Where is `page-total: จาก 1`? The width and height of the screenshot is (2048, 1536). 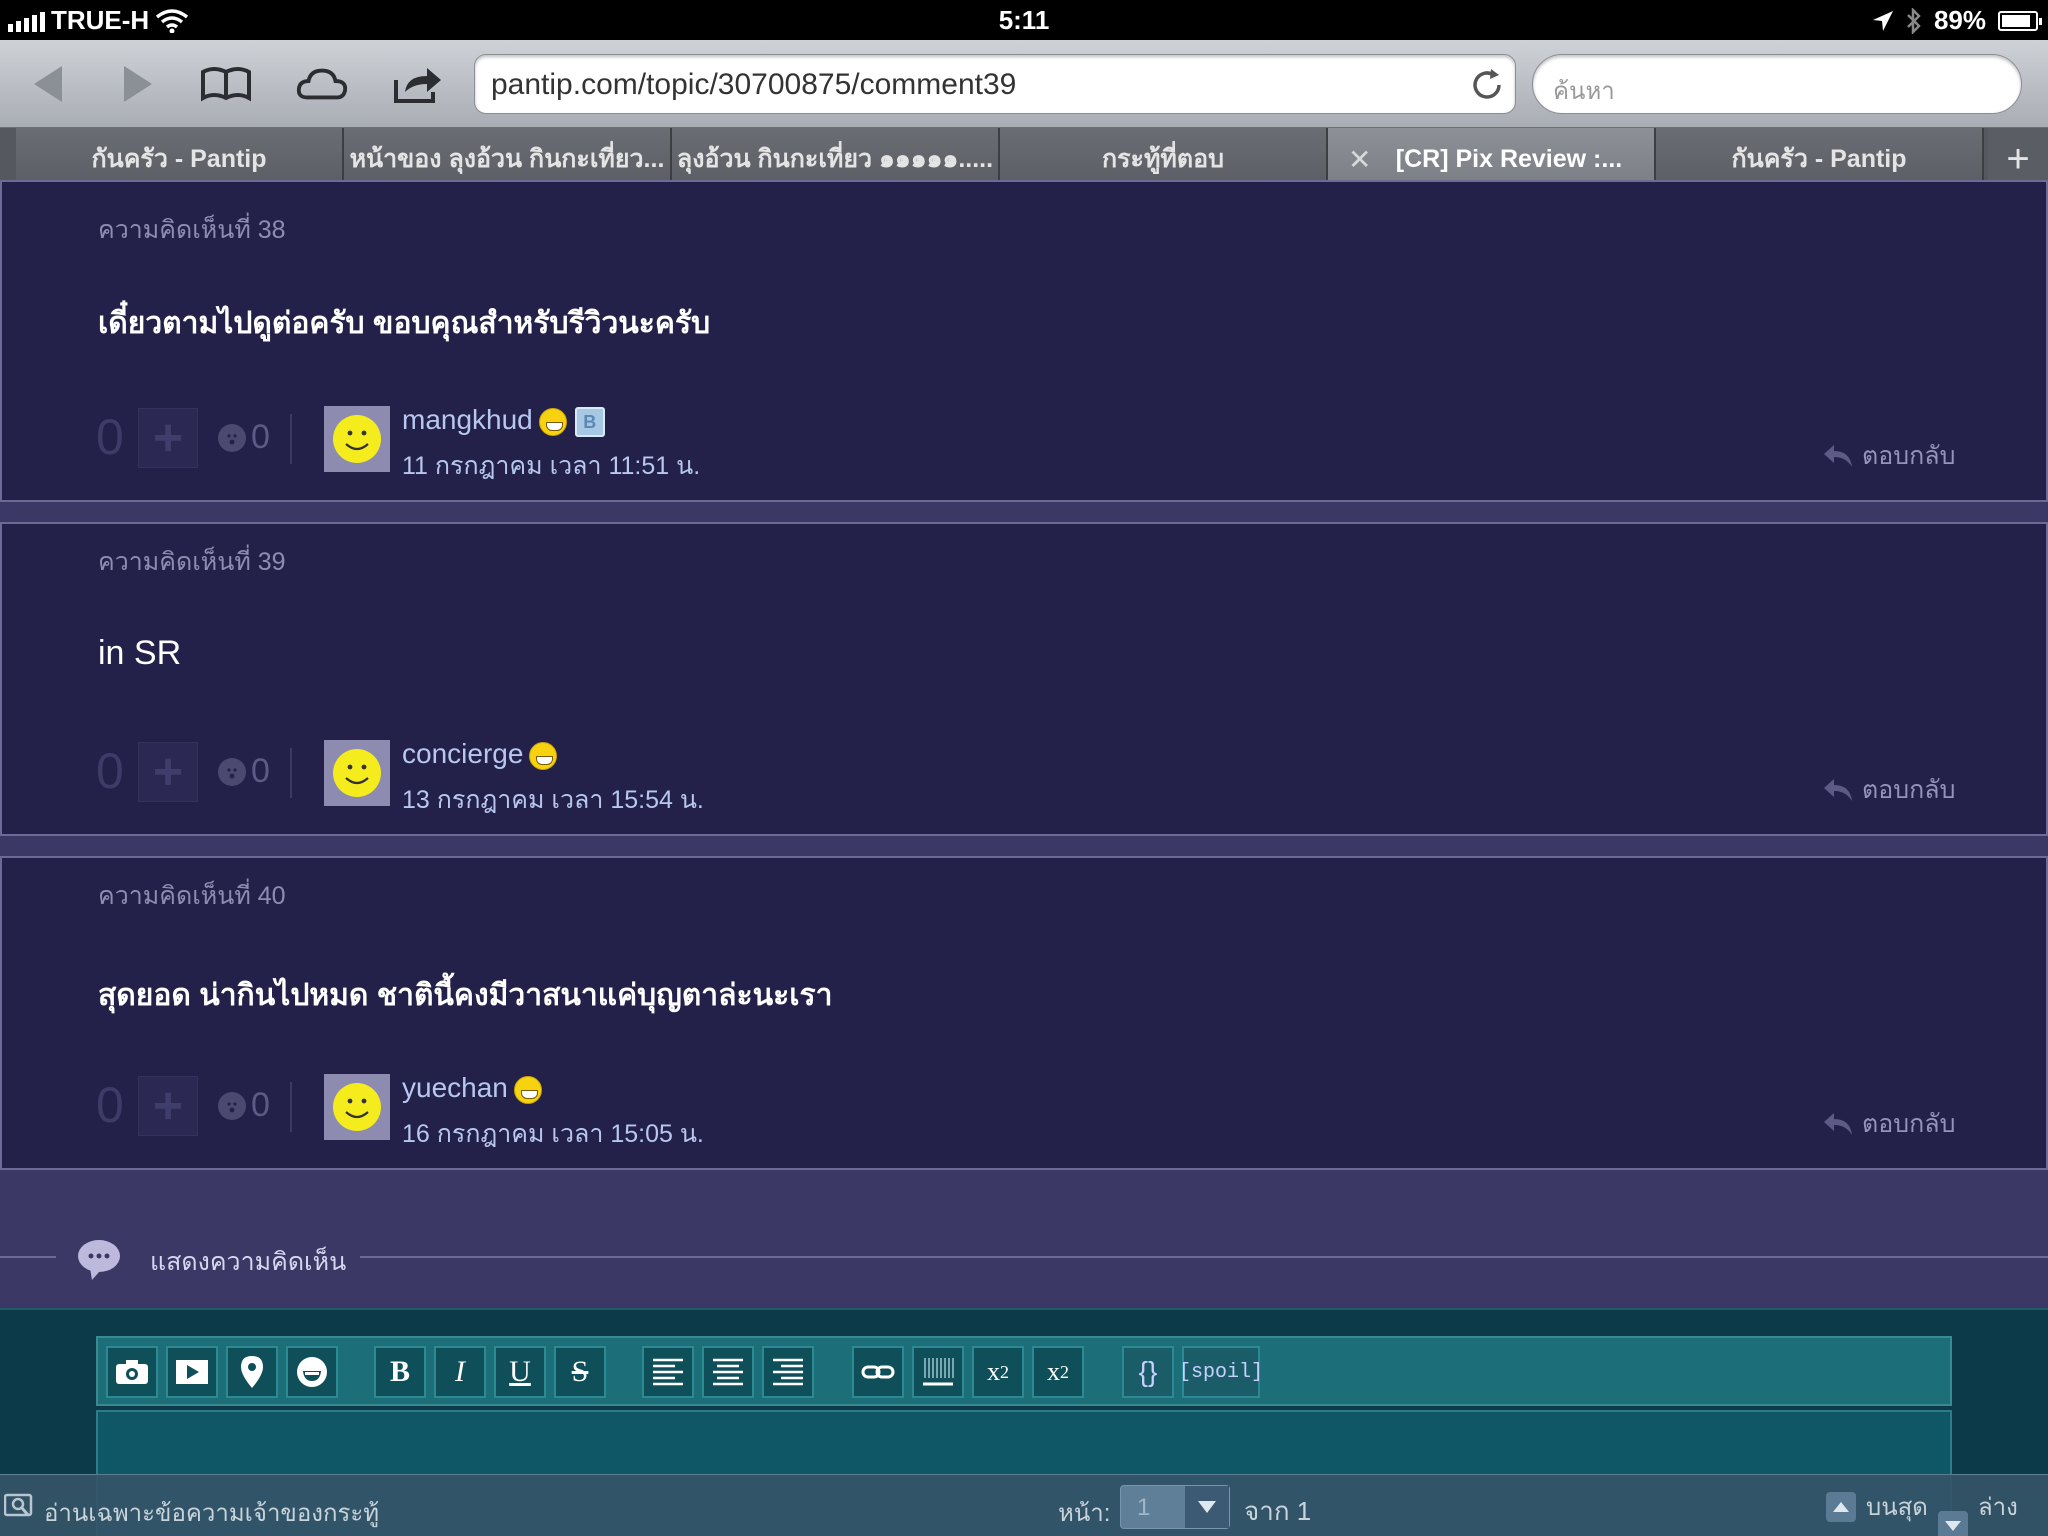 page-total: จาก 1 is located at coordinates (1278, 1511).